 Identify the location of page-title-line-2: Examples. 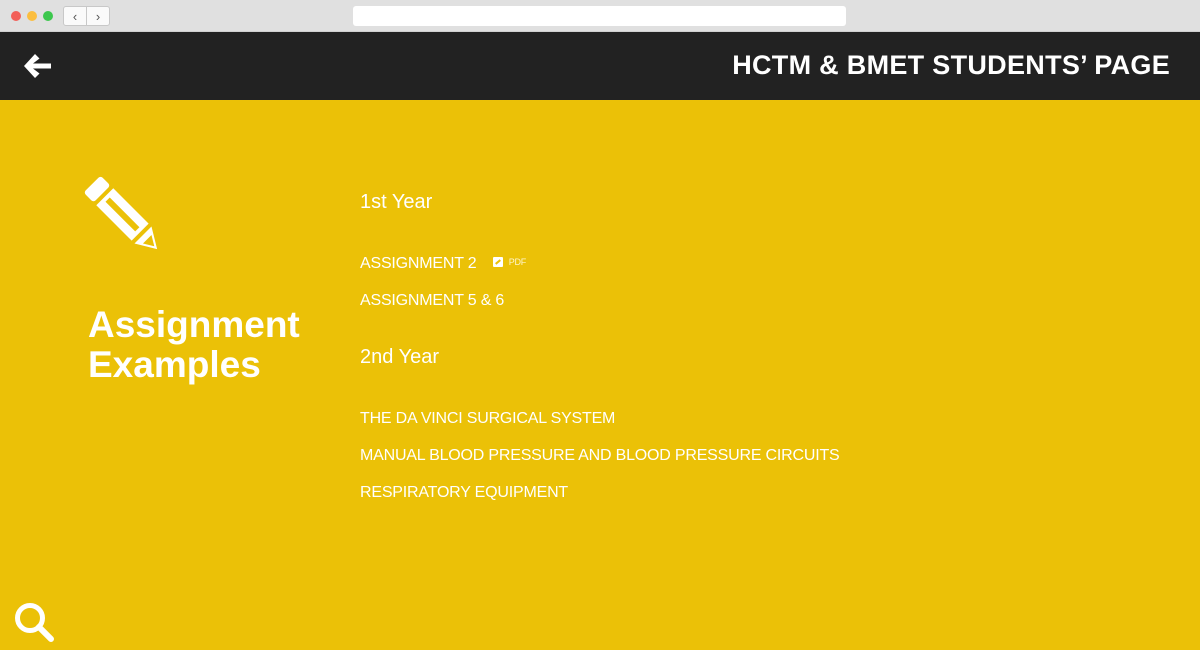
(174, 364).